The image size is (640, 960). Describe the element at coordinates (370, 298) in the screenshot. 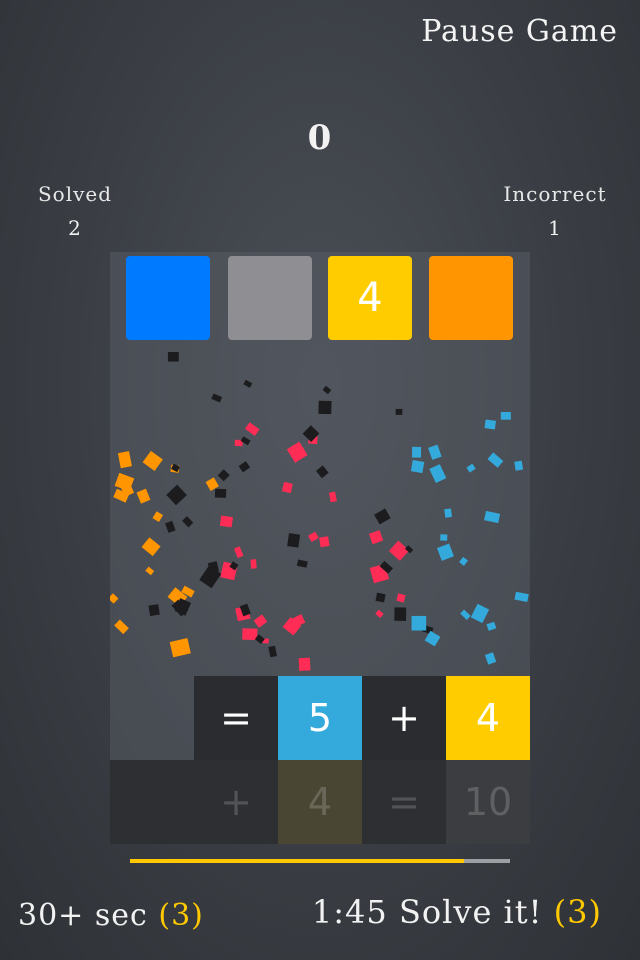

I see `top-tile-yellow: 4` at that location.